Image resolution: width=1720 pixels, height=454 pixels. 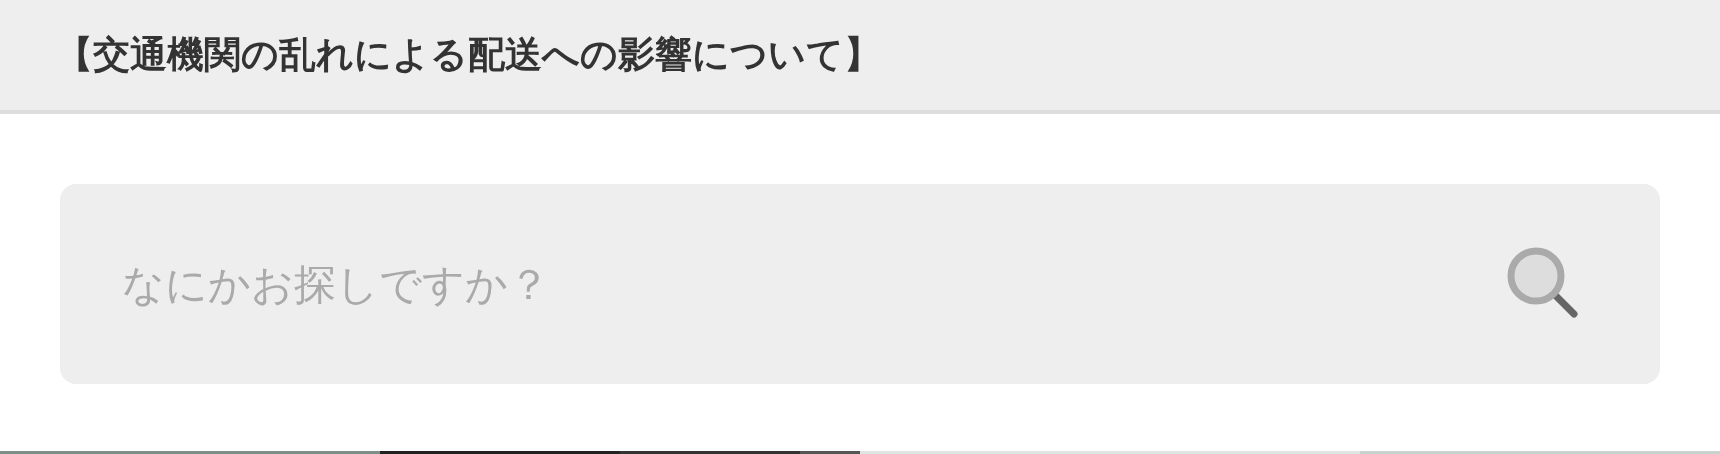 I want to click on notice-title: 【交通機関の乱れによる配送への影響について】, so click(x=468, y=55).